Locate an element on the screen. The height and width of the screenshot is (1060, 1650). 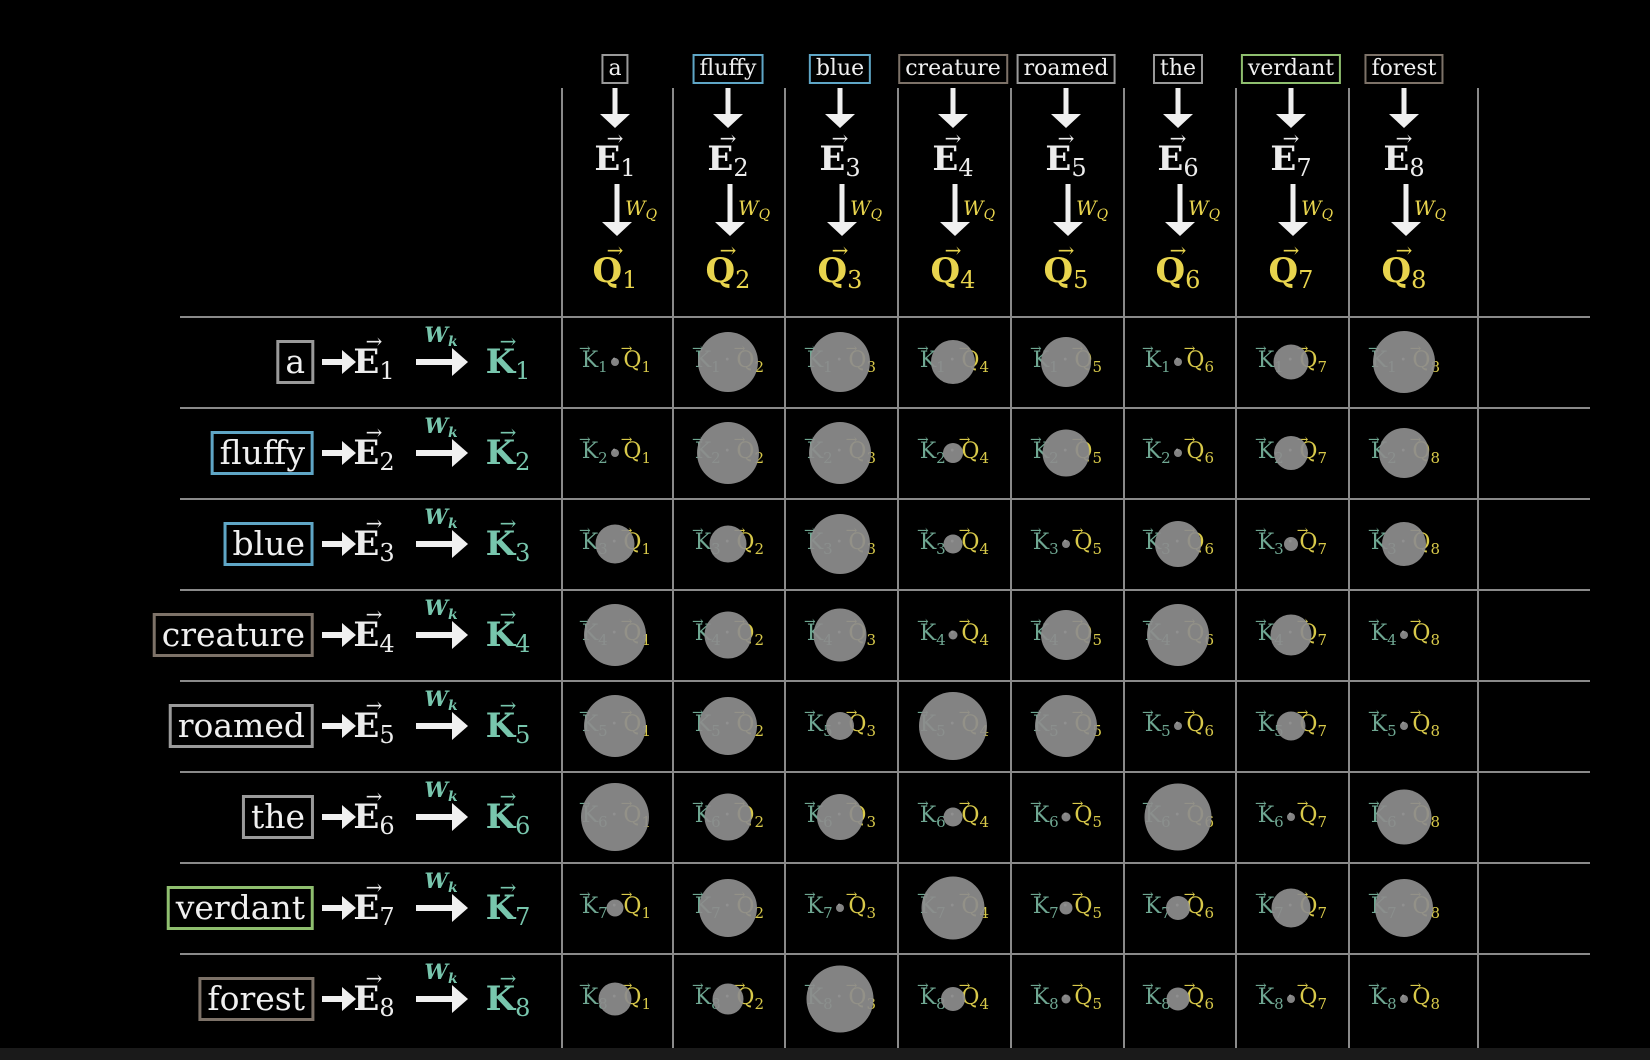
query-vector-6: → Q6 is located at coordinates (1178, 266).